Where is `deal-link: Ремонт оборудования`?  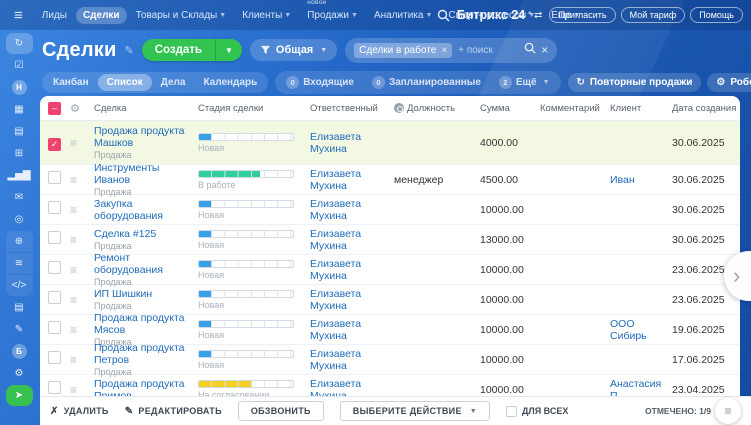
deal-link: Ремонт оборудования is located at coordinates (141, 264).